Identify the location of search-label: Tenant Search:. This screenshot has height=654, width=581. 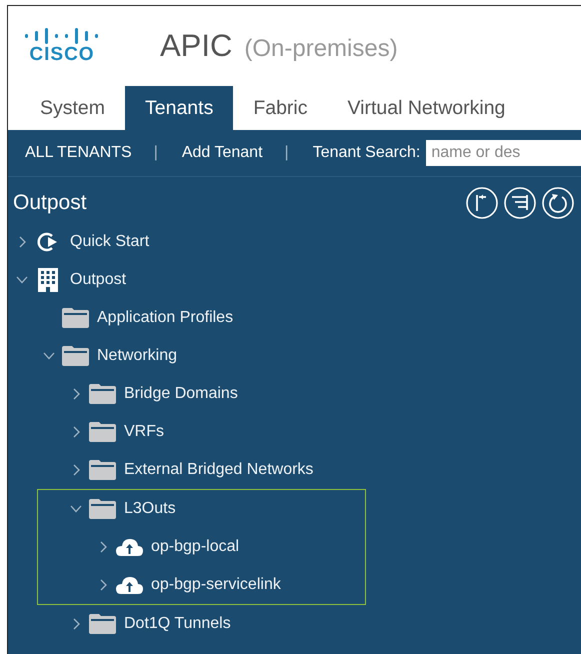
(366, 153).